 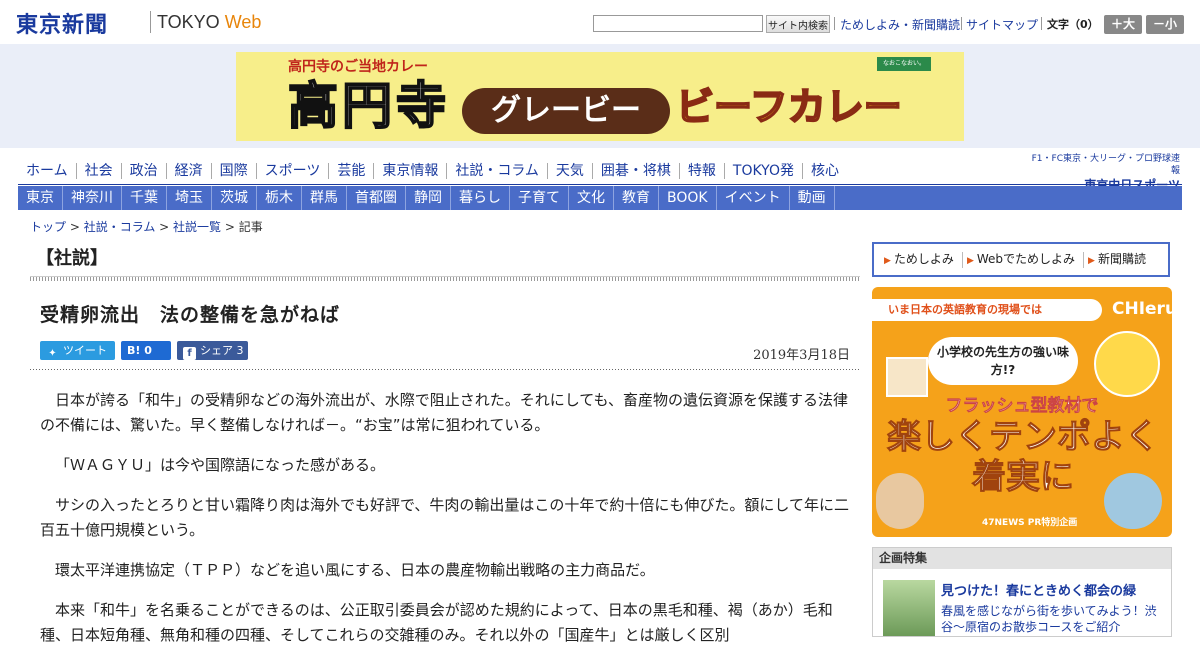 What do you see at coordinates (445, 369) in the screenshot?
I see `article-divider` at bounding box center [445, 369].